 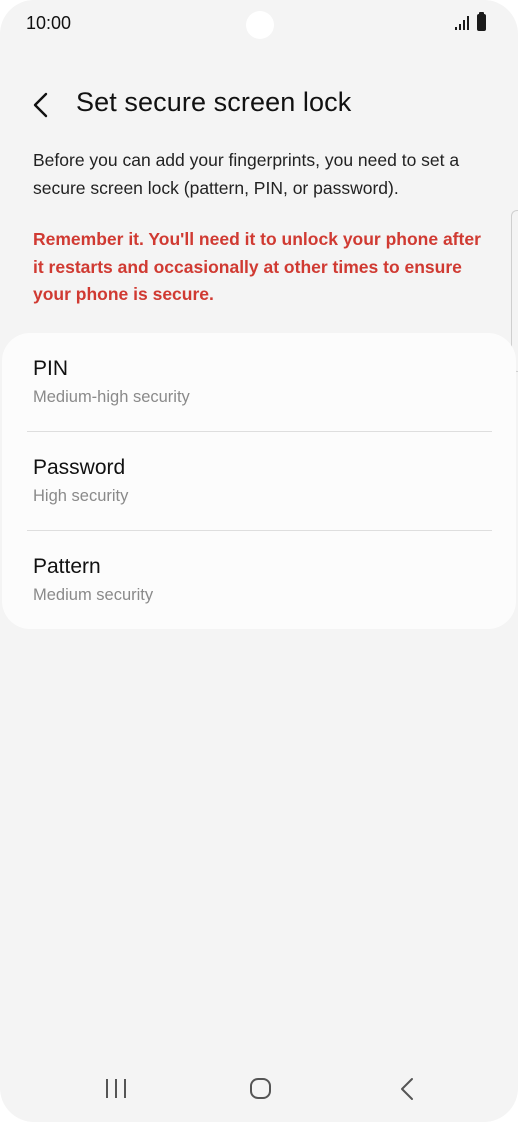 I want to click on header: Set secure screen lock, so click(x=259, y=105).